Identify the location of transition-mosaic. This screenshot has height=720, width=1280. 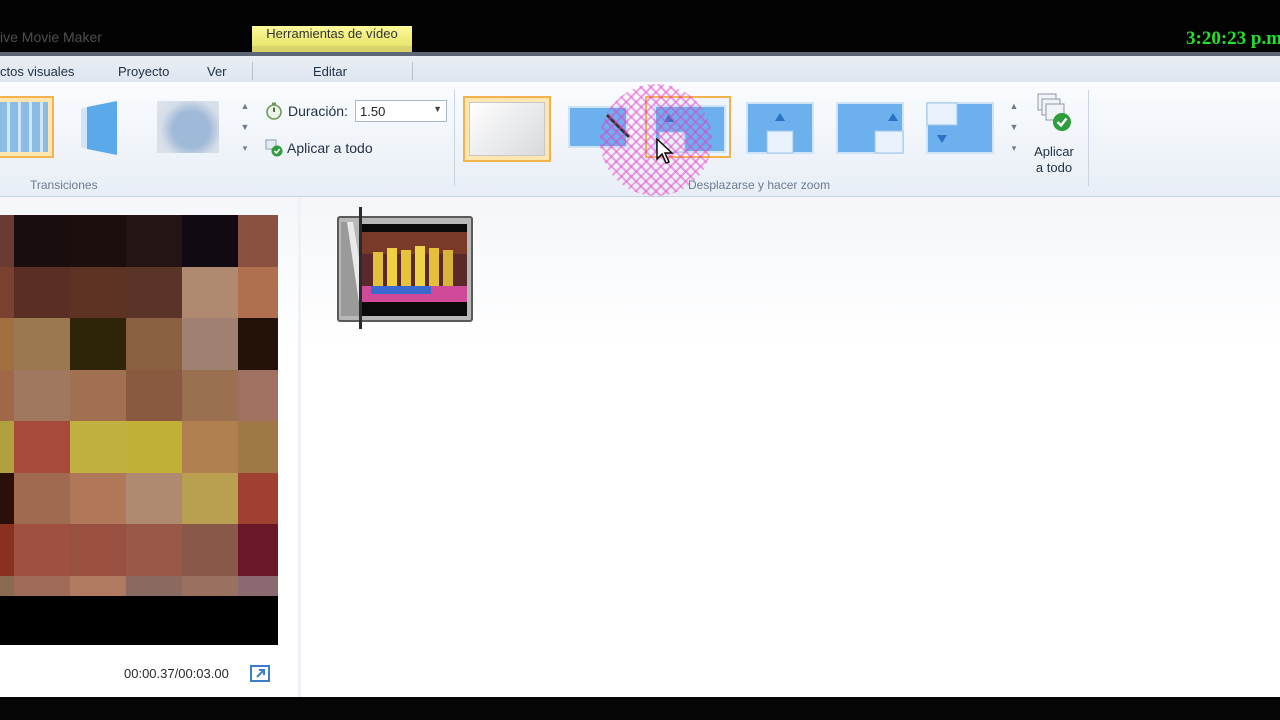
(27, 127).